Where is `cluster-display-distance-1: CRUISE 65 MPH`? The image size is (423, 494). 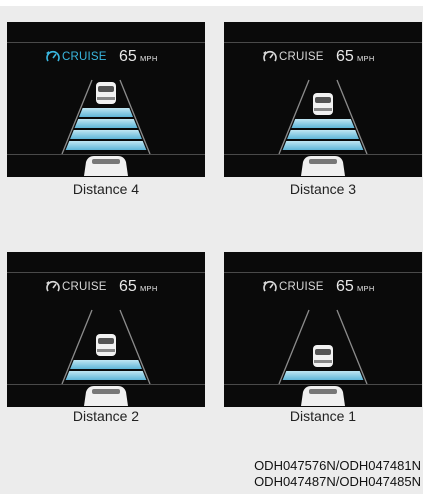 cluster-display-distance-1: CRUISE 65 MPH is located at coordinates (323, 329).